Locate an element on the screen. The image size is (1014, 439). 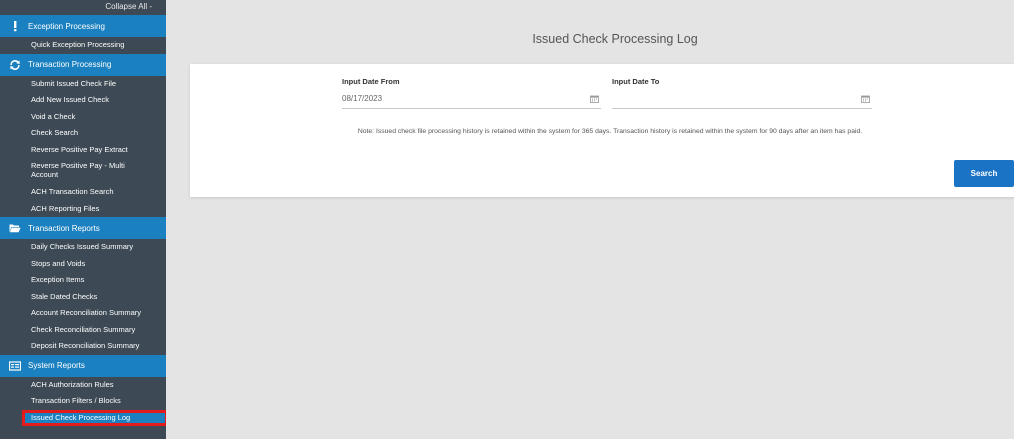
sidebar-item-add-new-issued-check: Add New Issued Check is located at coordinates (83, 100).